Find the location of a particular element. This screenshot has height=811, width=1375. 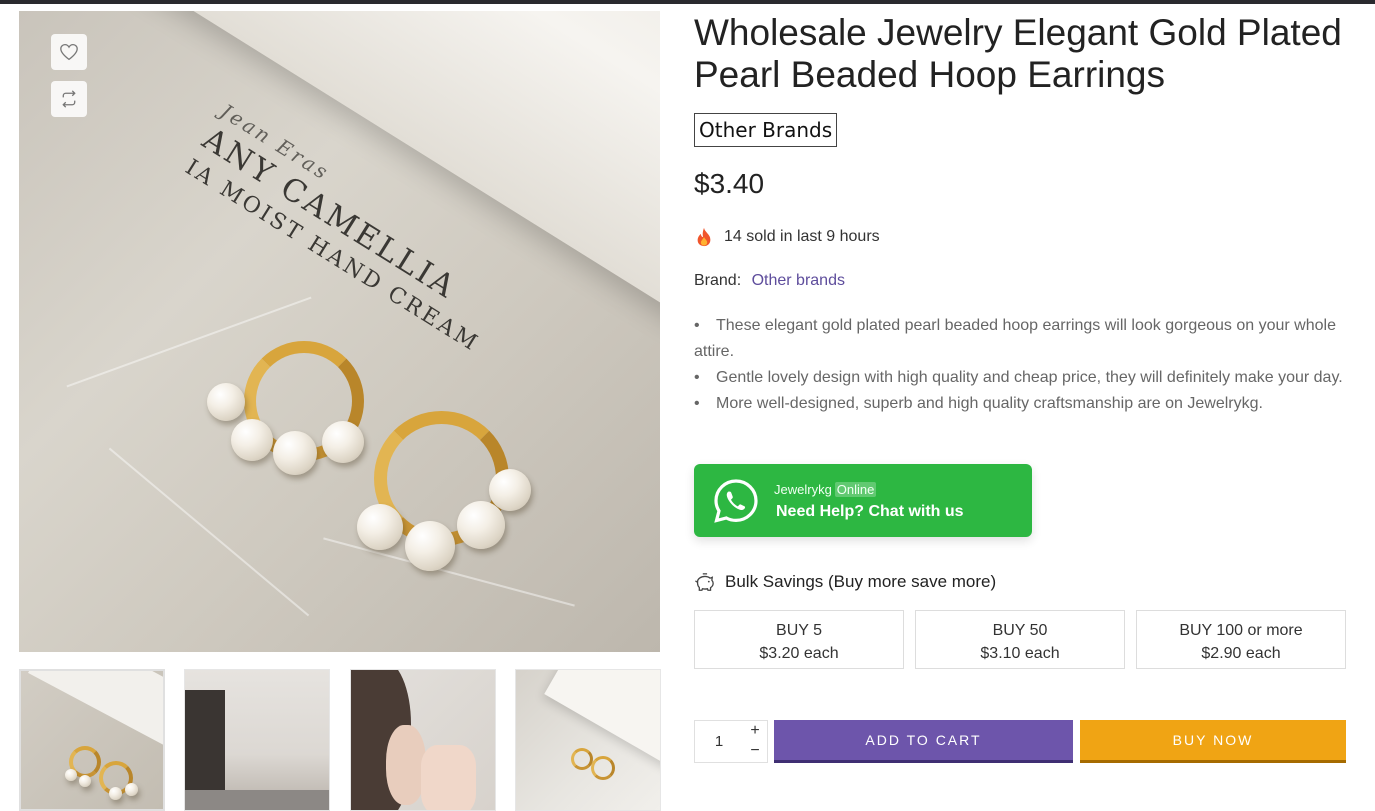

whatsapp-cta: Need Help? Chat with us is located at coordinates (870, 511).